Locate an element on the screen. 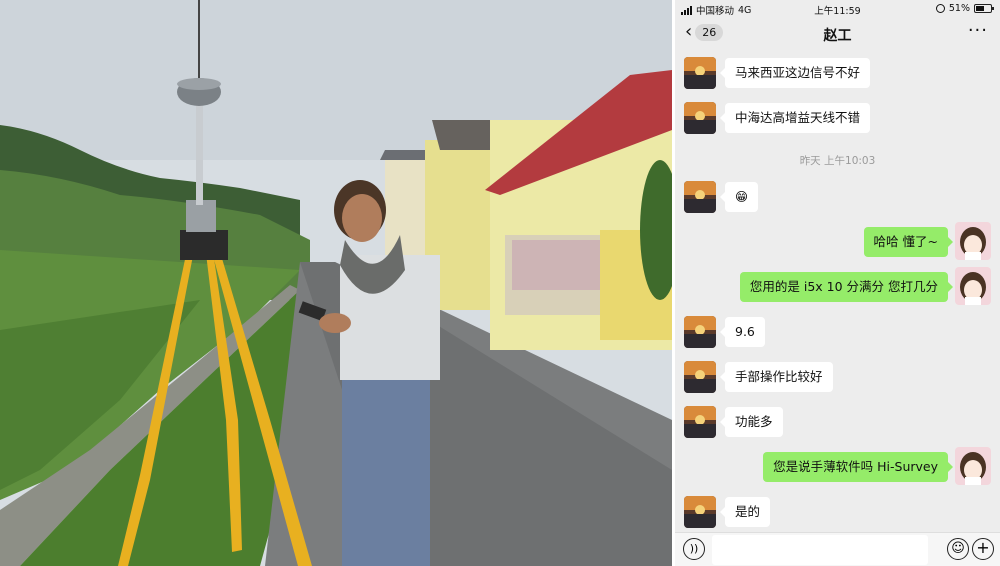  orientation-lock-icon is located at coordinates (940, 8).